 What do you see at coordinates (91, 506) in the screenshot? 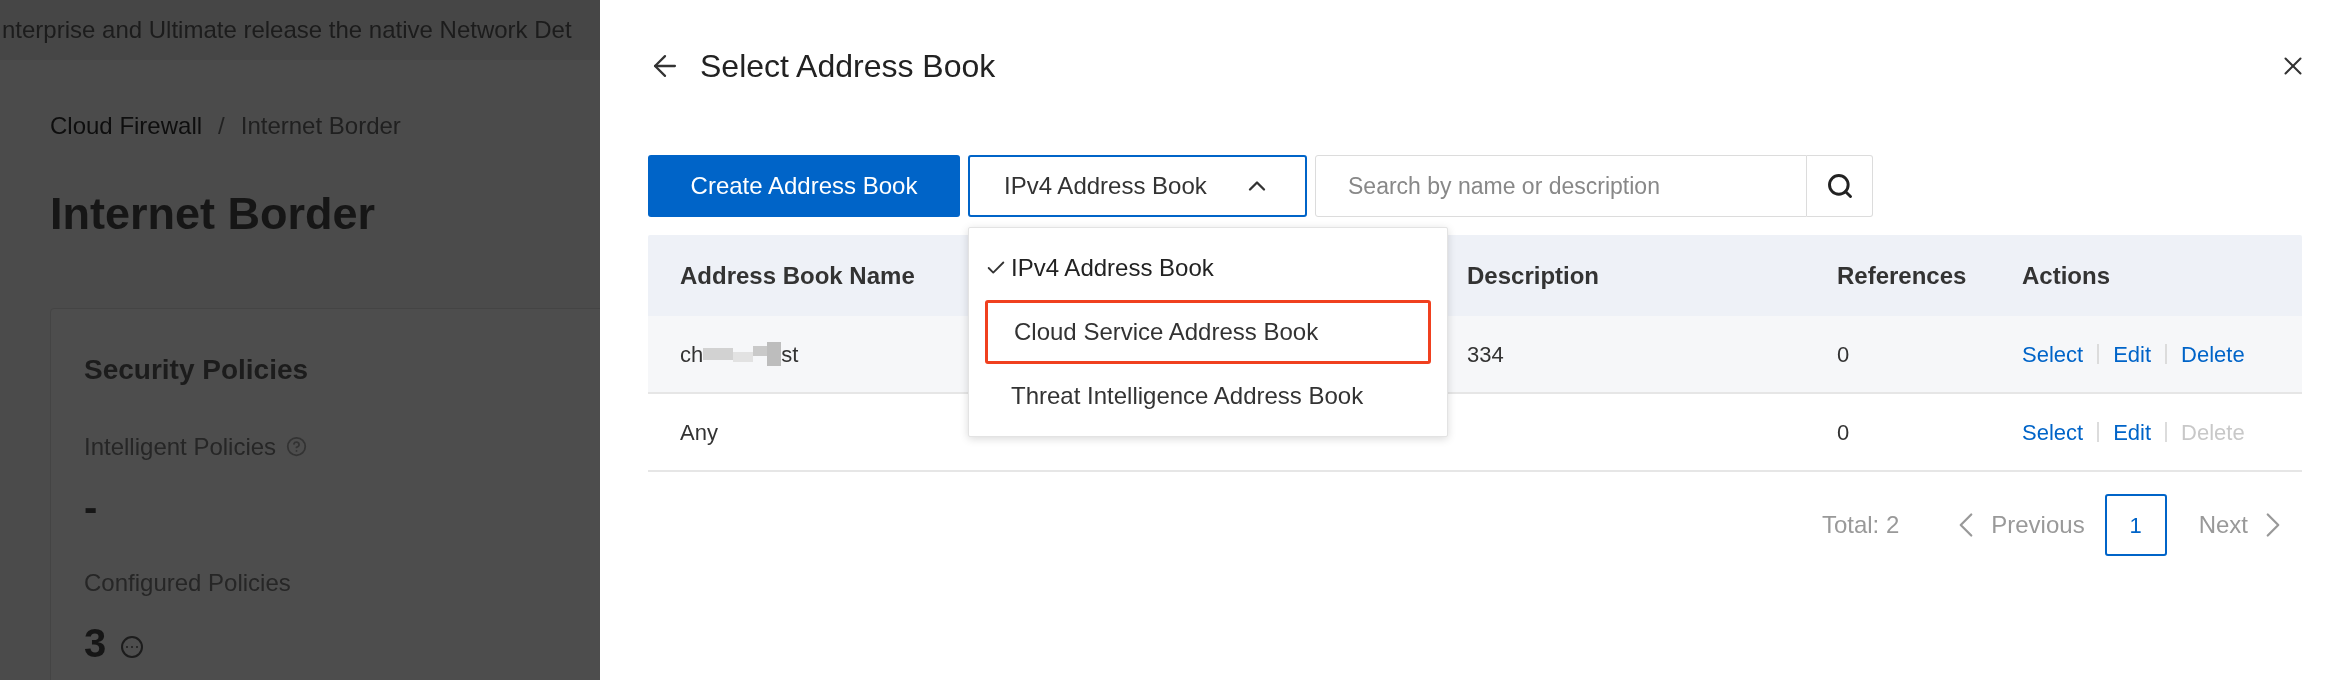
I see `stat-value: -` at bounding box center [91, 506].